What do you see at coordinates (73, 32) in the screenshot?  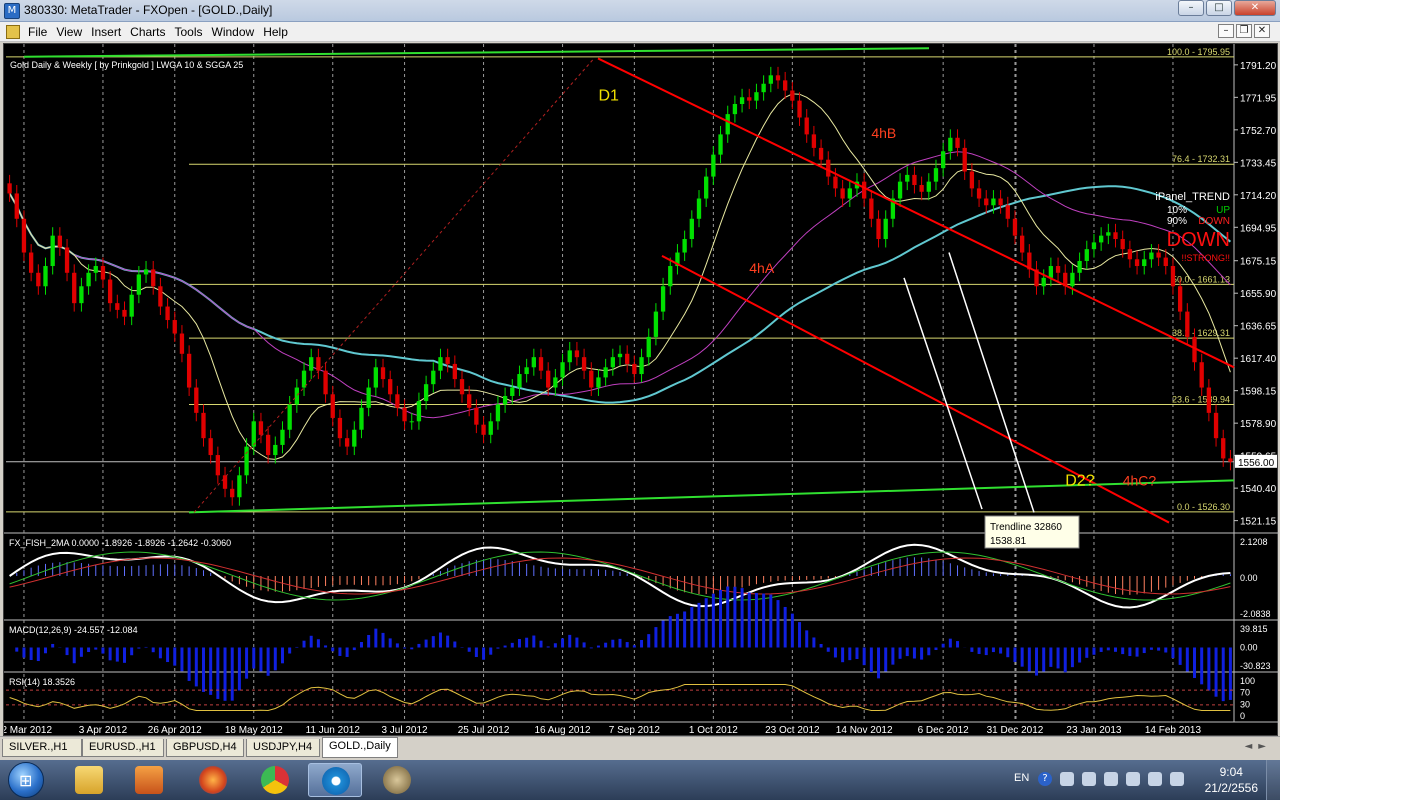 I see `menu-view: View` at bounding box center [73, 32].